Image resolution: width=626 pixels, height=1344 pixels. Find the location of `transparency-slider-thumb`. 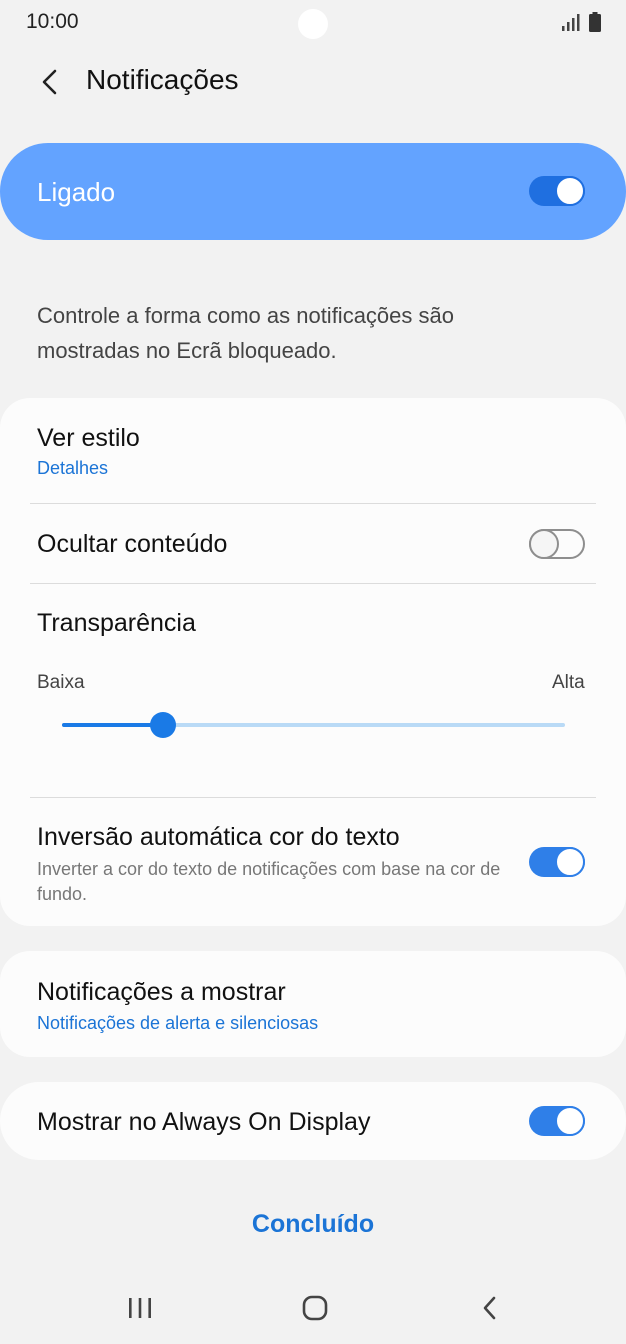

transparency-slider-thumb is located at coordinates (162, 725).